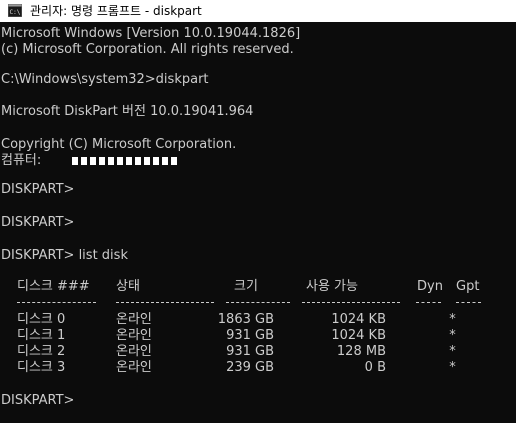 This screenshot has height=423, width=516. What do you see at coordinates (430, 286) in the screenshot?
I see `column-header-dyn: Dyn` at bounding box center [430, 286].